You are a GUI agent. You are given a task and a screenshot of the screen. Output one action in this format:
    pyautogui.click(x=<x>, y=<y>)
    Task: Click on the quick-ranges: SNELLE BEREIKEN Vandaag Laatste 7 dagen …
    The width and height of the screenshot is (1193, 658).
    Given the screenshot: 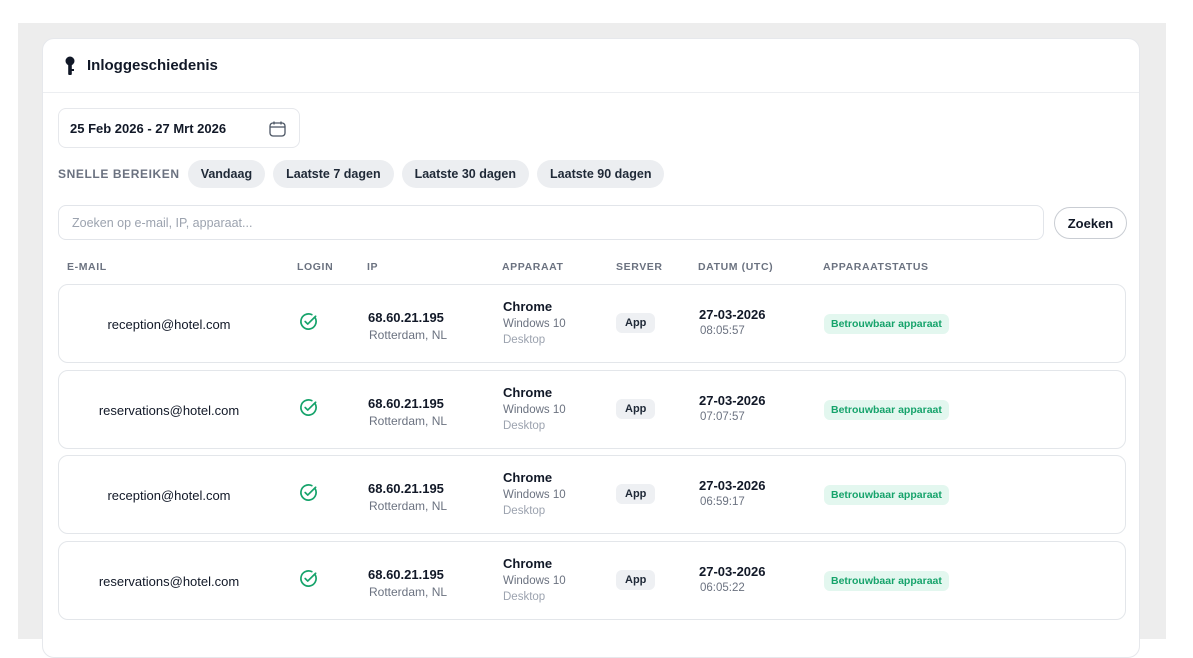 What is the action you would take?
    pyautogui.click(x=365, y=174)
    